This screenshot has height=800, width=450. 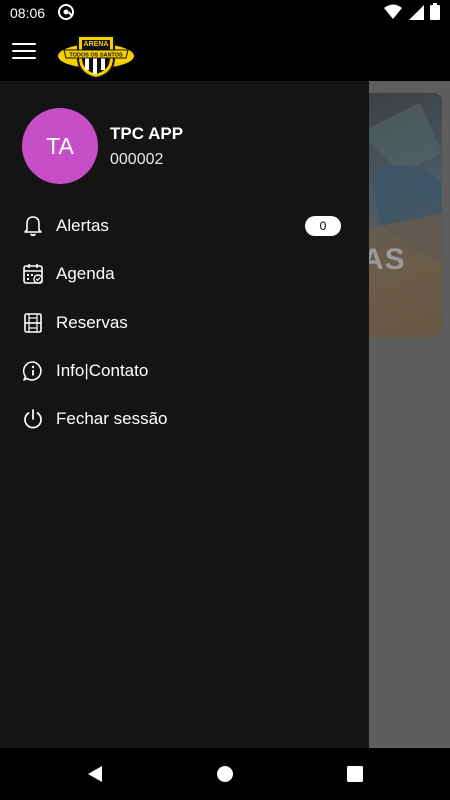 What do you see at coordinates (416, 13) in the screenshot?
I see `signal-icon` at bounding box center [416, 13].